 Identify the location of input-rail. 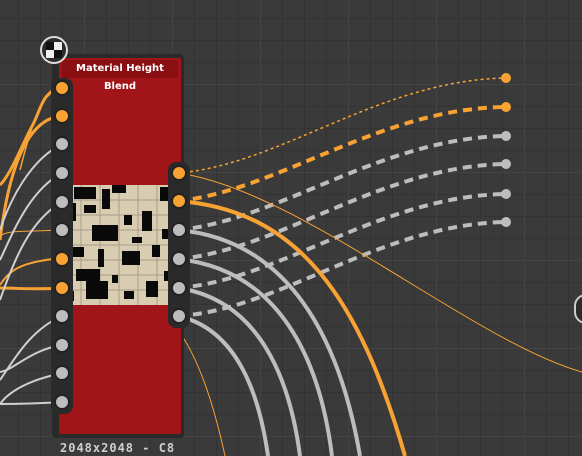
(62, 246).